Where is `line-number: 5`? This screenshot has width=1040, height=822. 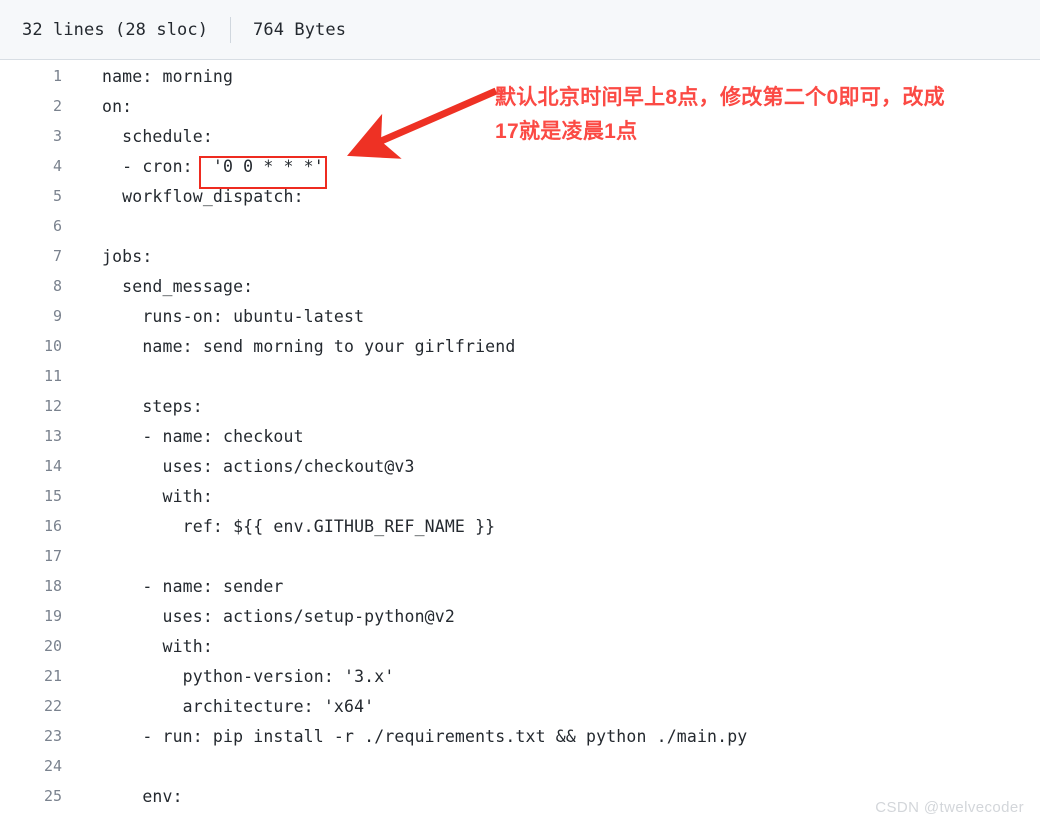 line-number: 5 is located at coordinates (39, 196).